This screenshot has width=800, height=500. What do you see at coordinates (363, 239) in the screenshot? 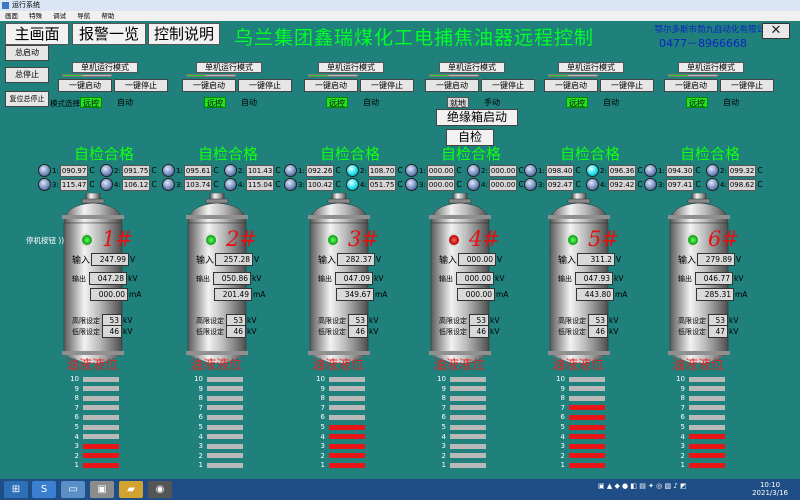
I see `unit-number: 3#` at bounding box center [363, 239].